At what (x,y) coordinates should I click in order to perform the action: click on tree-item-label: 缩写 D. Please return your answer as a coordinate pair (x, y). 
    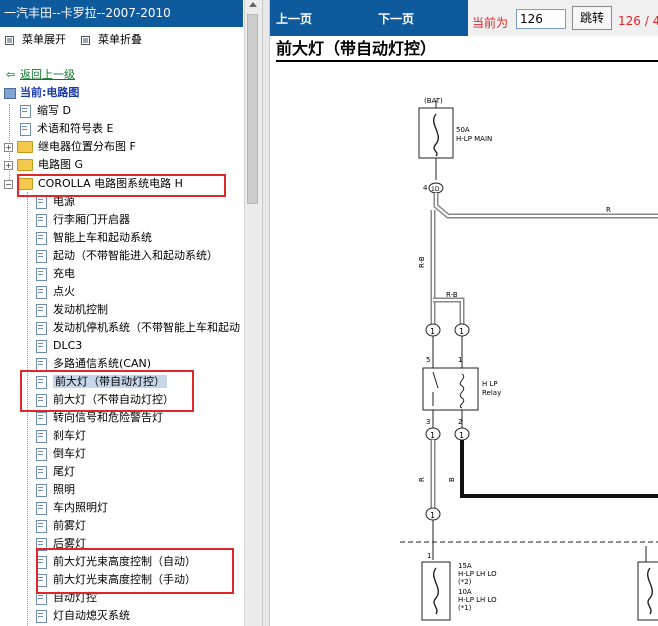
    Looking at the image, I should click on (54, 110).